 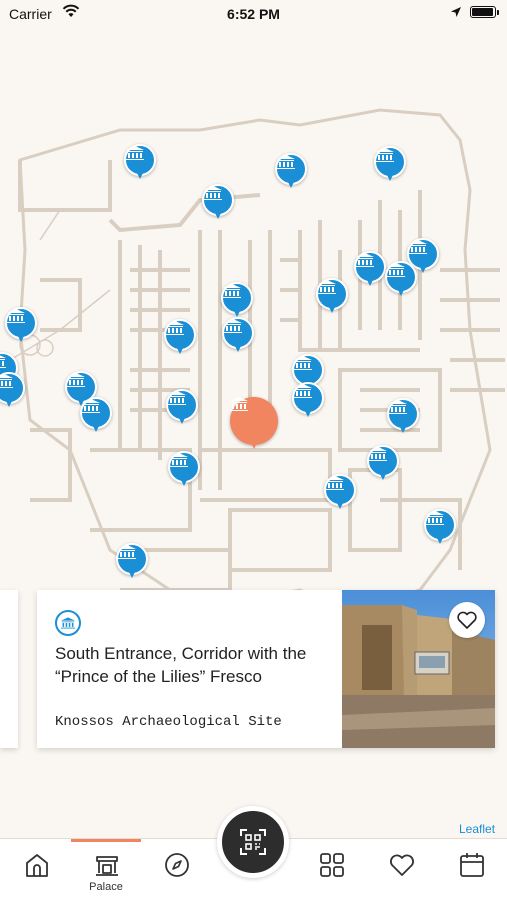 I want to click on scan-button, so click(x=253, y=842).